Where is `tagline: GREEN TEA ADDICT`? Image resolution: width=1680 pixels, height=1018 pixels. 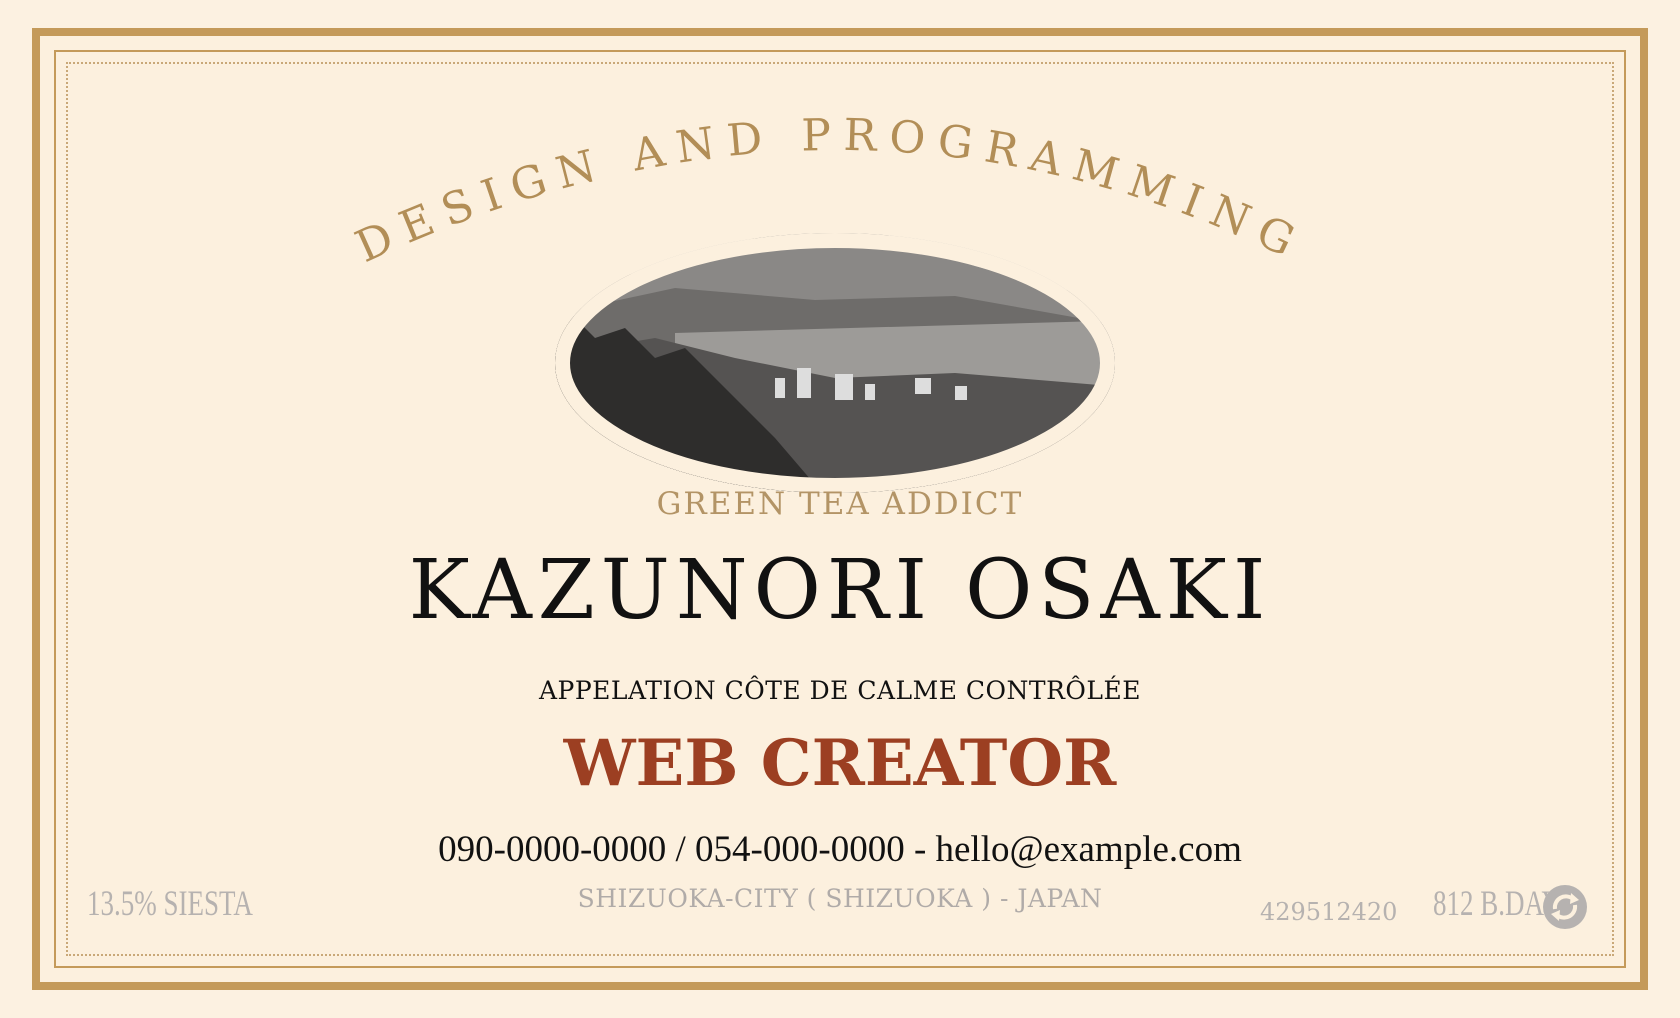 tagline: GREEN TEA ADDICT is located at coordinates (840, 504).